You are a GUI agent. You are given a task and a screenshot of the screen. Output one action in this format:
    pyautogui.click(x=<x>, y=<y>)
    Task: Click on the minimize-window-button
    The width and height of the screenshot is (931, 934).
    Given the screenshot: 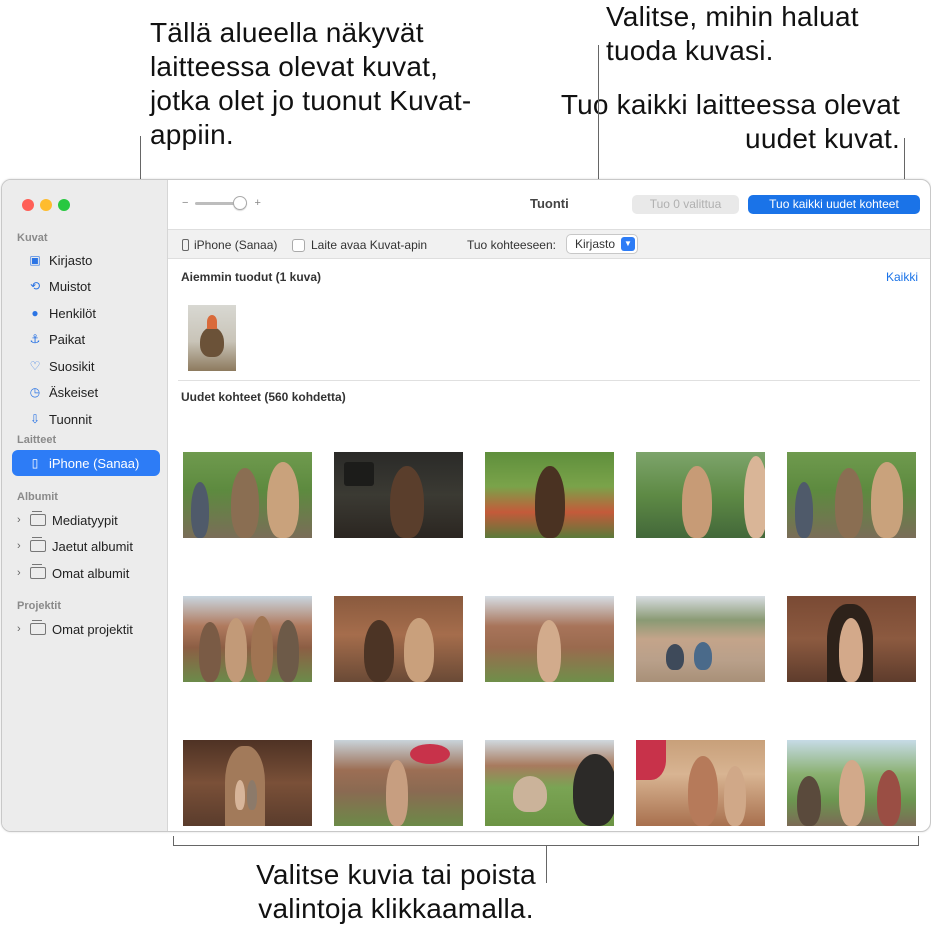 What is the action you would take?
    pyautogui.click(x=46, y=205)
    